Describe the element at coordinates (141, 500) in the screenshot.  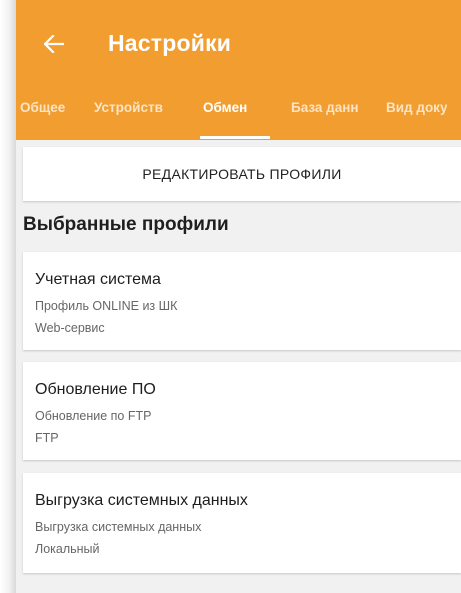
I see `profile-title: Выгрузка системных данных` at that location.